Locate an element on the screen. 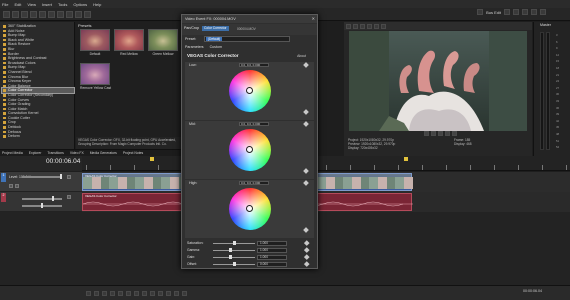 This screenshot has width=570, height=300. video-track-header: 1 Level: 100.0 % is located at coordinates (41, 182).